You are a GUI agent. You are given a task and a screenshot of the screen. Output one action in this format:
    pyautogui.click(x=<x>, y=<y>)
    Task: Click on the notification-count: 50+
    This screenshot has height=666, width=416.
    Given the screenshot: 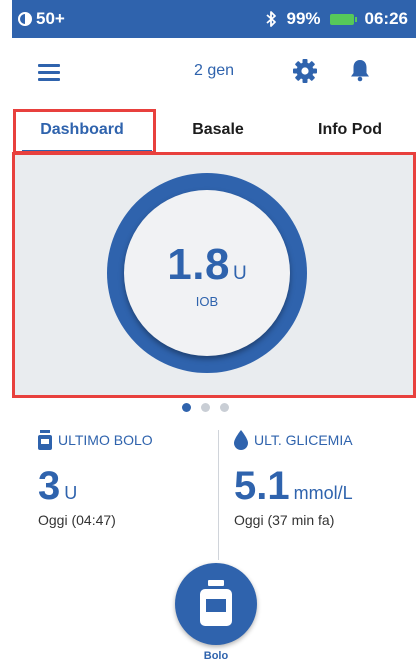 What is the action you would take?
    pyautogui.click(x=50, y=18)
    